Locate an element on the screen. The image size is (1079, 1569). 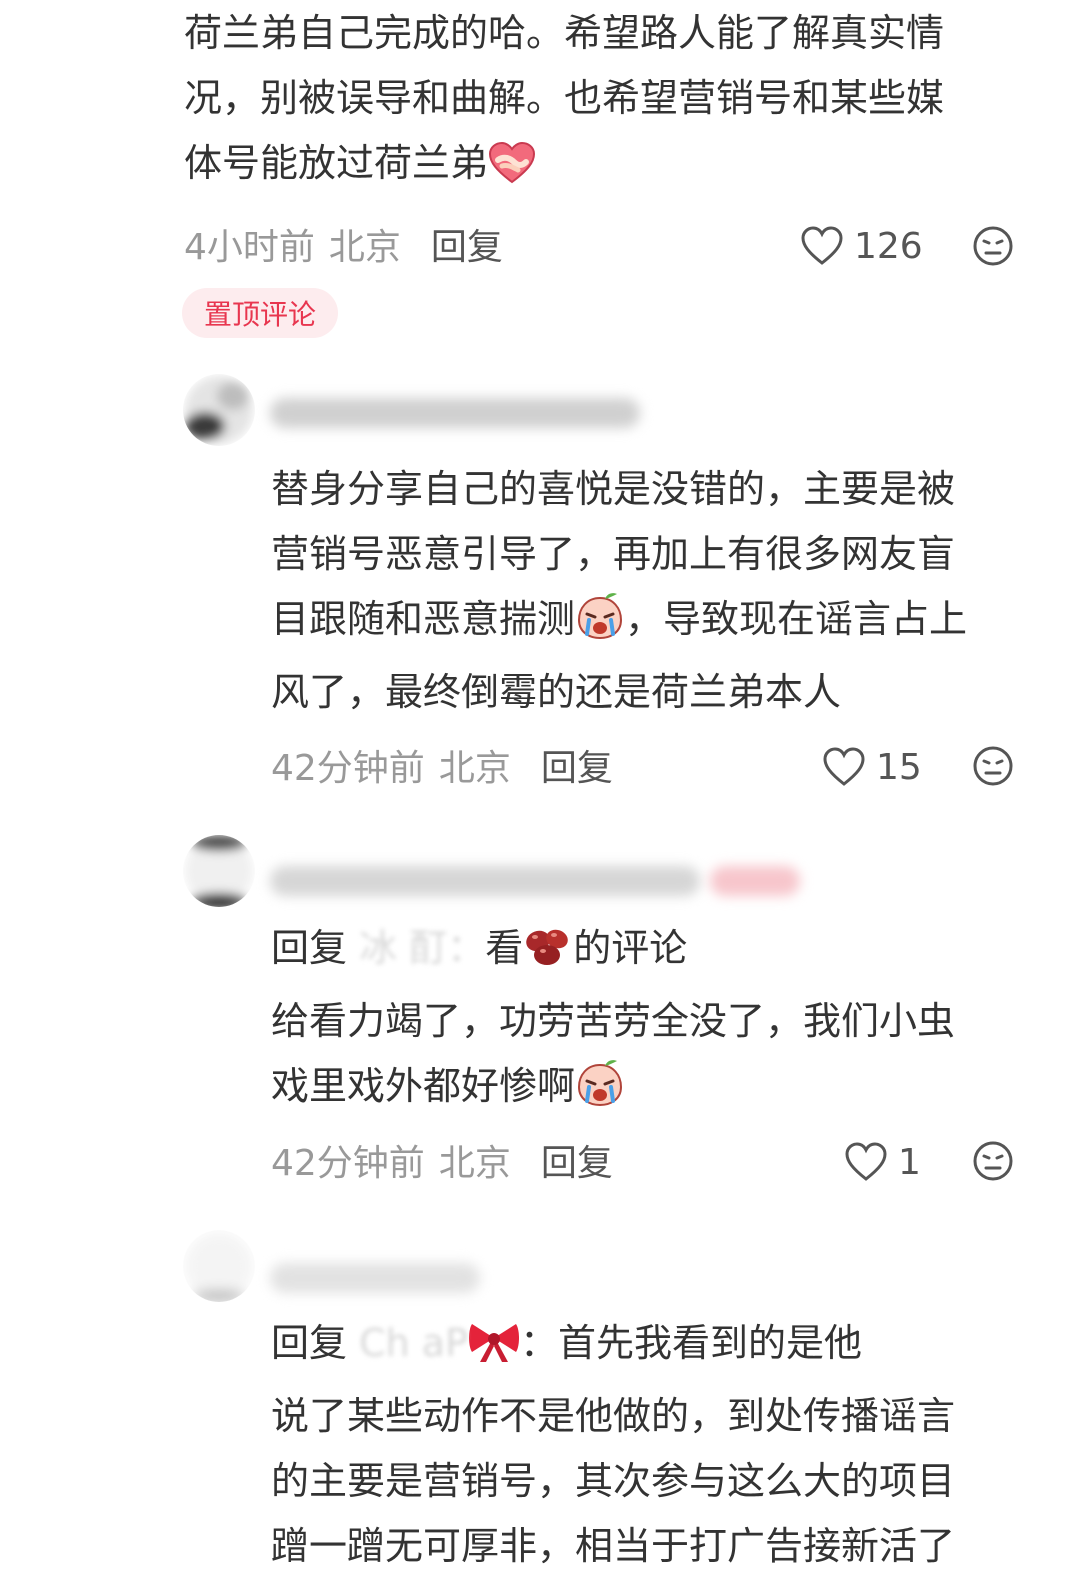
comment-3-location: 北京 is located at coordinates (474, 1163).